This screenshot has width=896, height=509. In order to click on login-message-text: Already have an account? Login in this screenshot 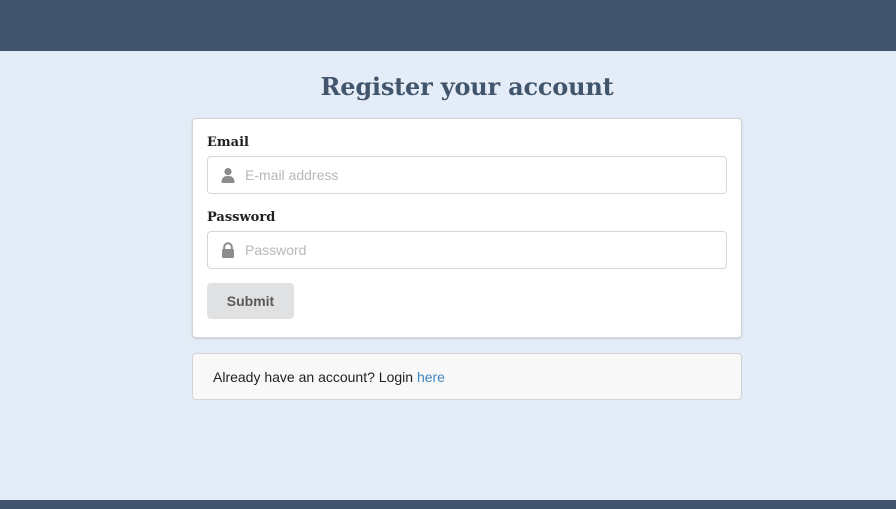, I will do `click(315, 377)`.